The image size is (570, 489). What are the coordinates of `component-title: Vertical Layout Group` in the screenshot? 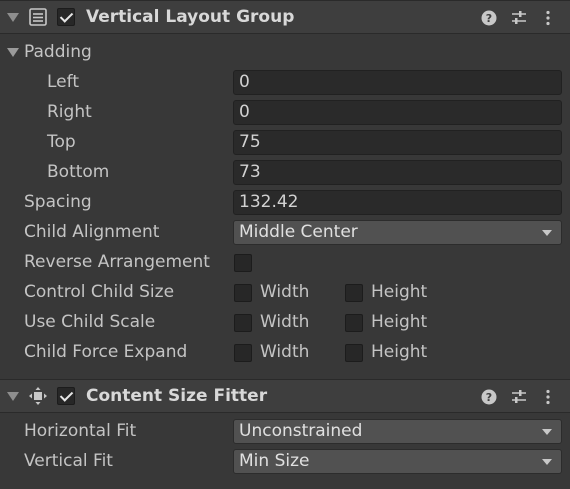 It's located at (190, 17).